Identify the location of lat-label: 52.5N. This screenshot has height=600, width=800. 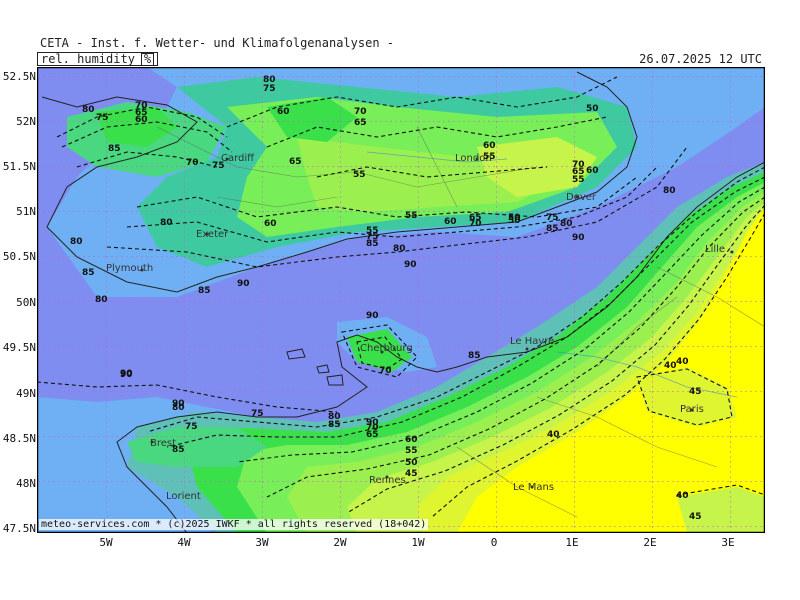
(19, 76).